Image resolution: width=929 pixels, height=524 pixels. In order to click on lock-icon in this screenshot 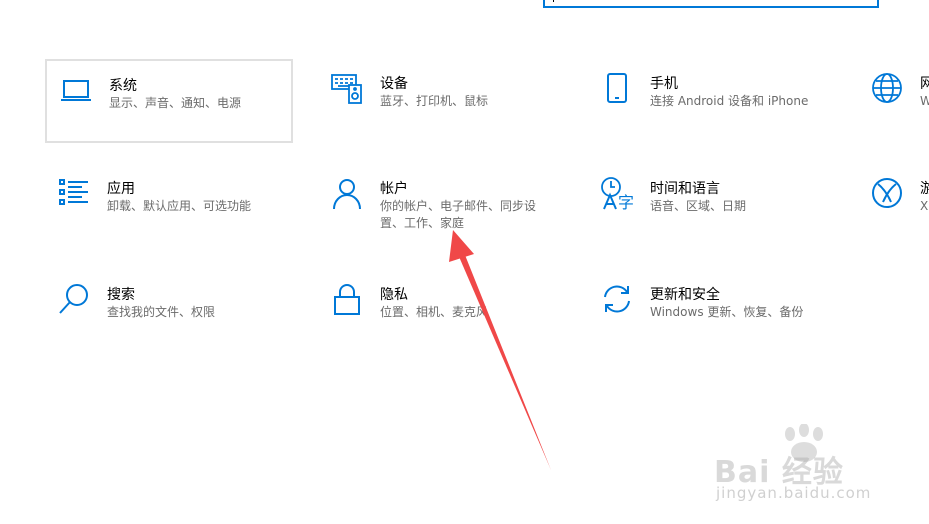, I will do `click(347, 299)`.